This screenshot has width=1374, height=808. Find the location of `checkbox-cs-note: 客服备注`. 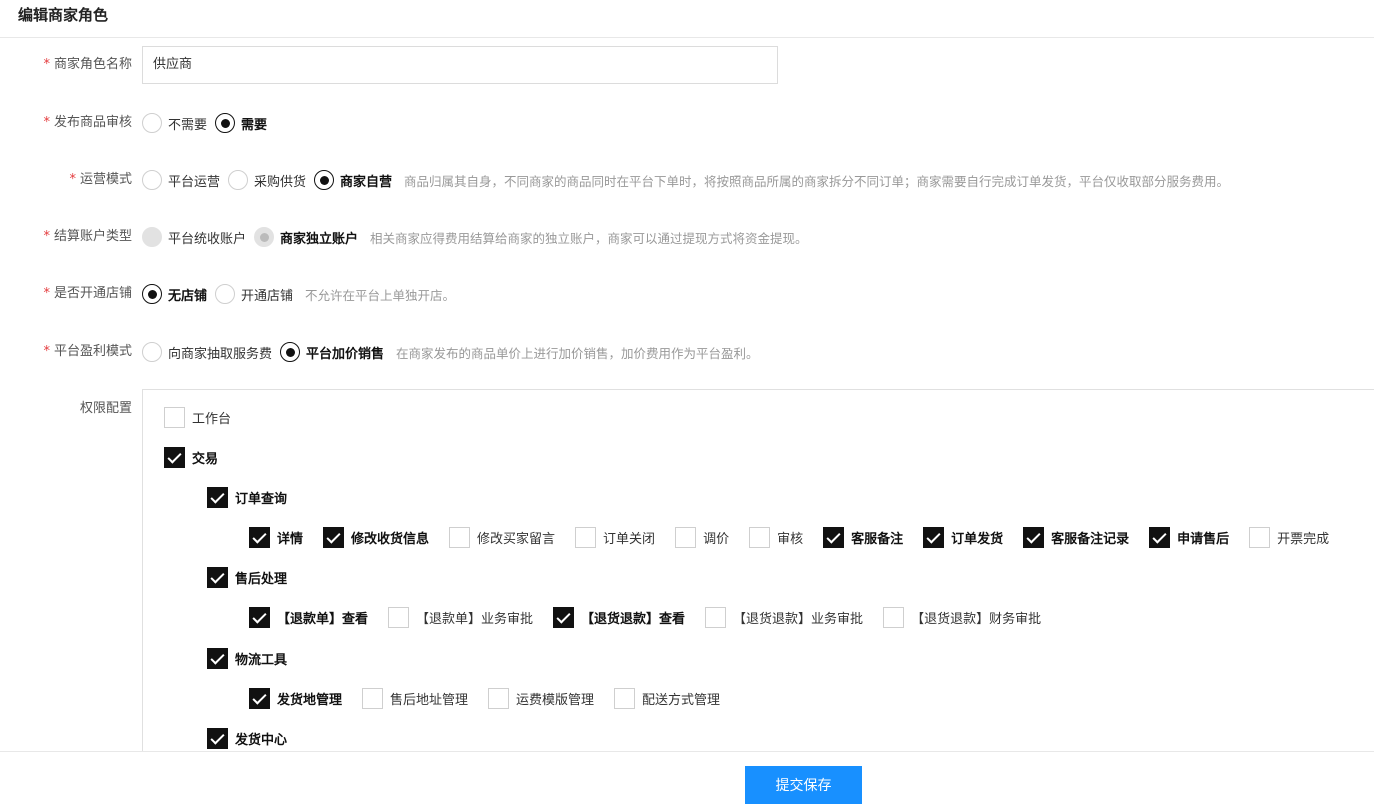

checkbox-cs-note: 客服备注 is located at coordinates (863, 537).